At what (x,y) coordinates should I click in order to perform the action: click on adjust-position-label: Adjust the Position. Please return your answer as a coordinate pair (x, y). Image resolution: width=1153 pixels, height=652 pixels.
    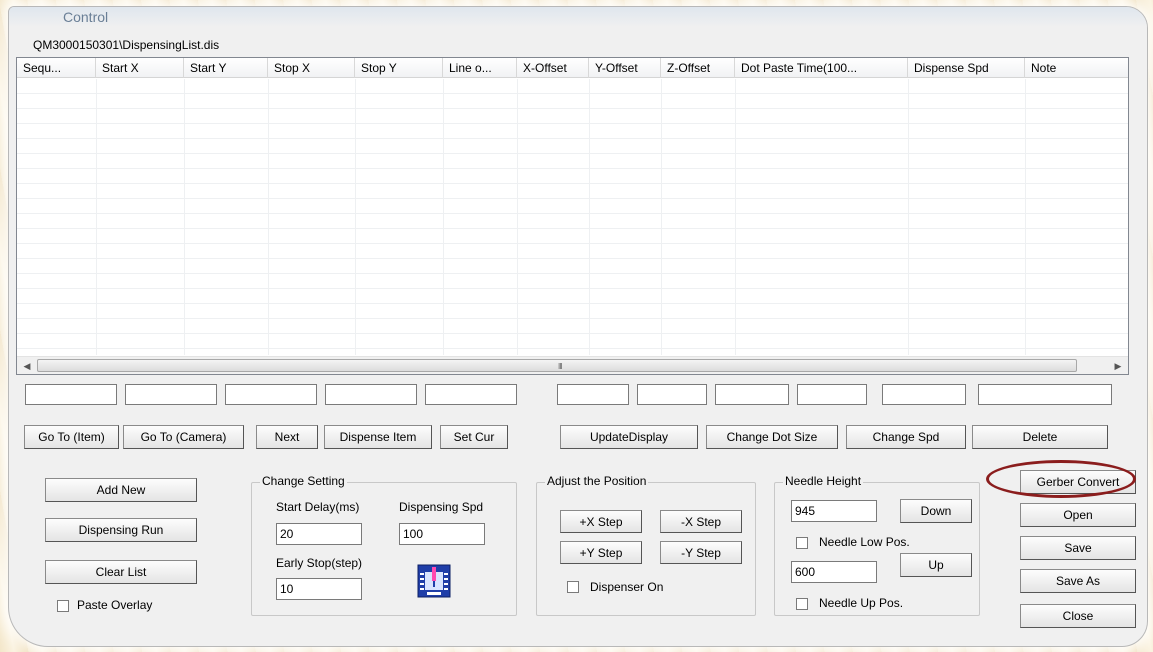
    Looking at the image, I should click on (597, 481).